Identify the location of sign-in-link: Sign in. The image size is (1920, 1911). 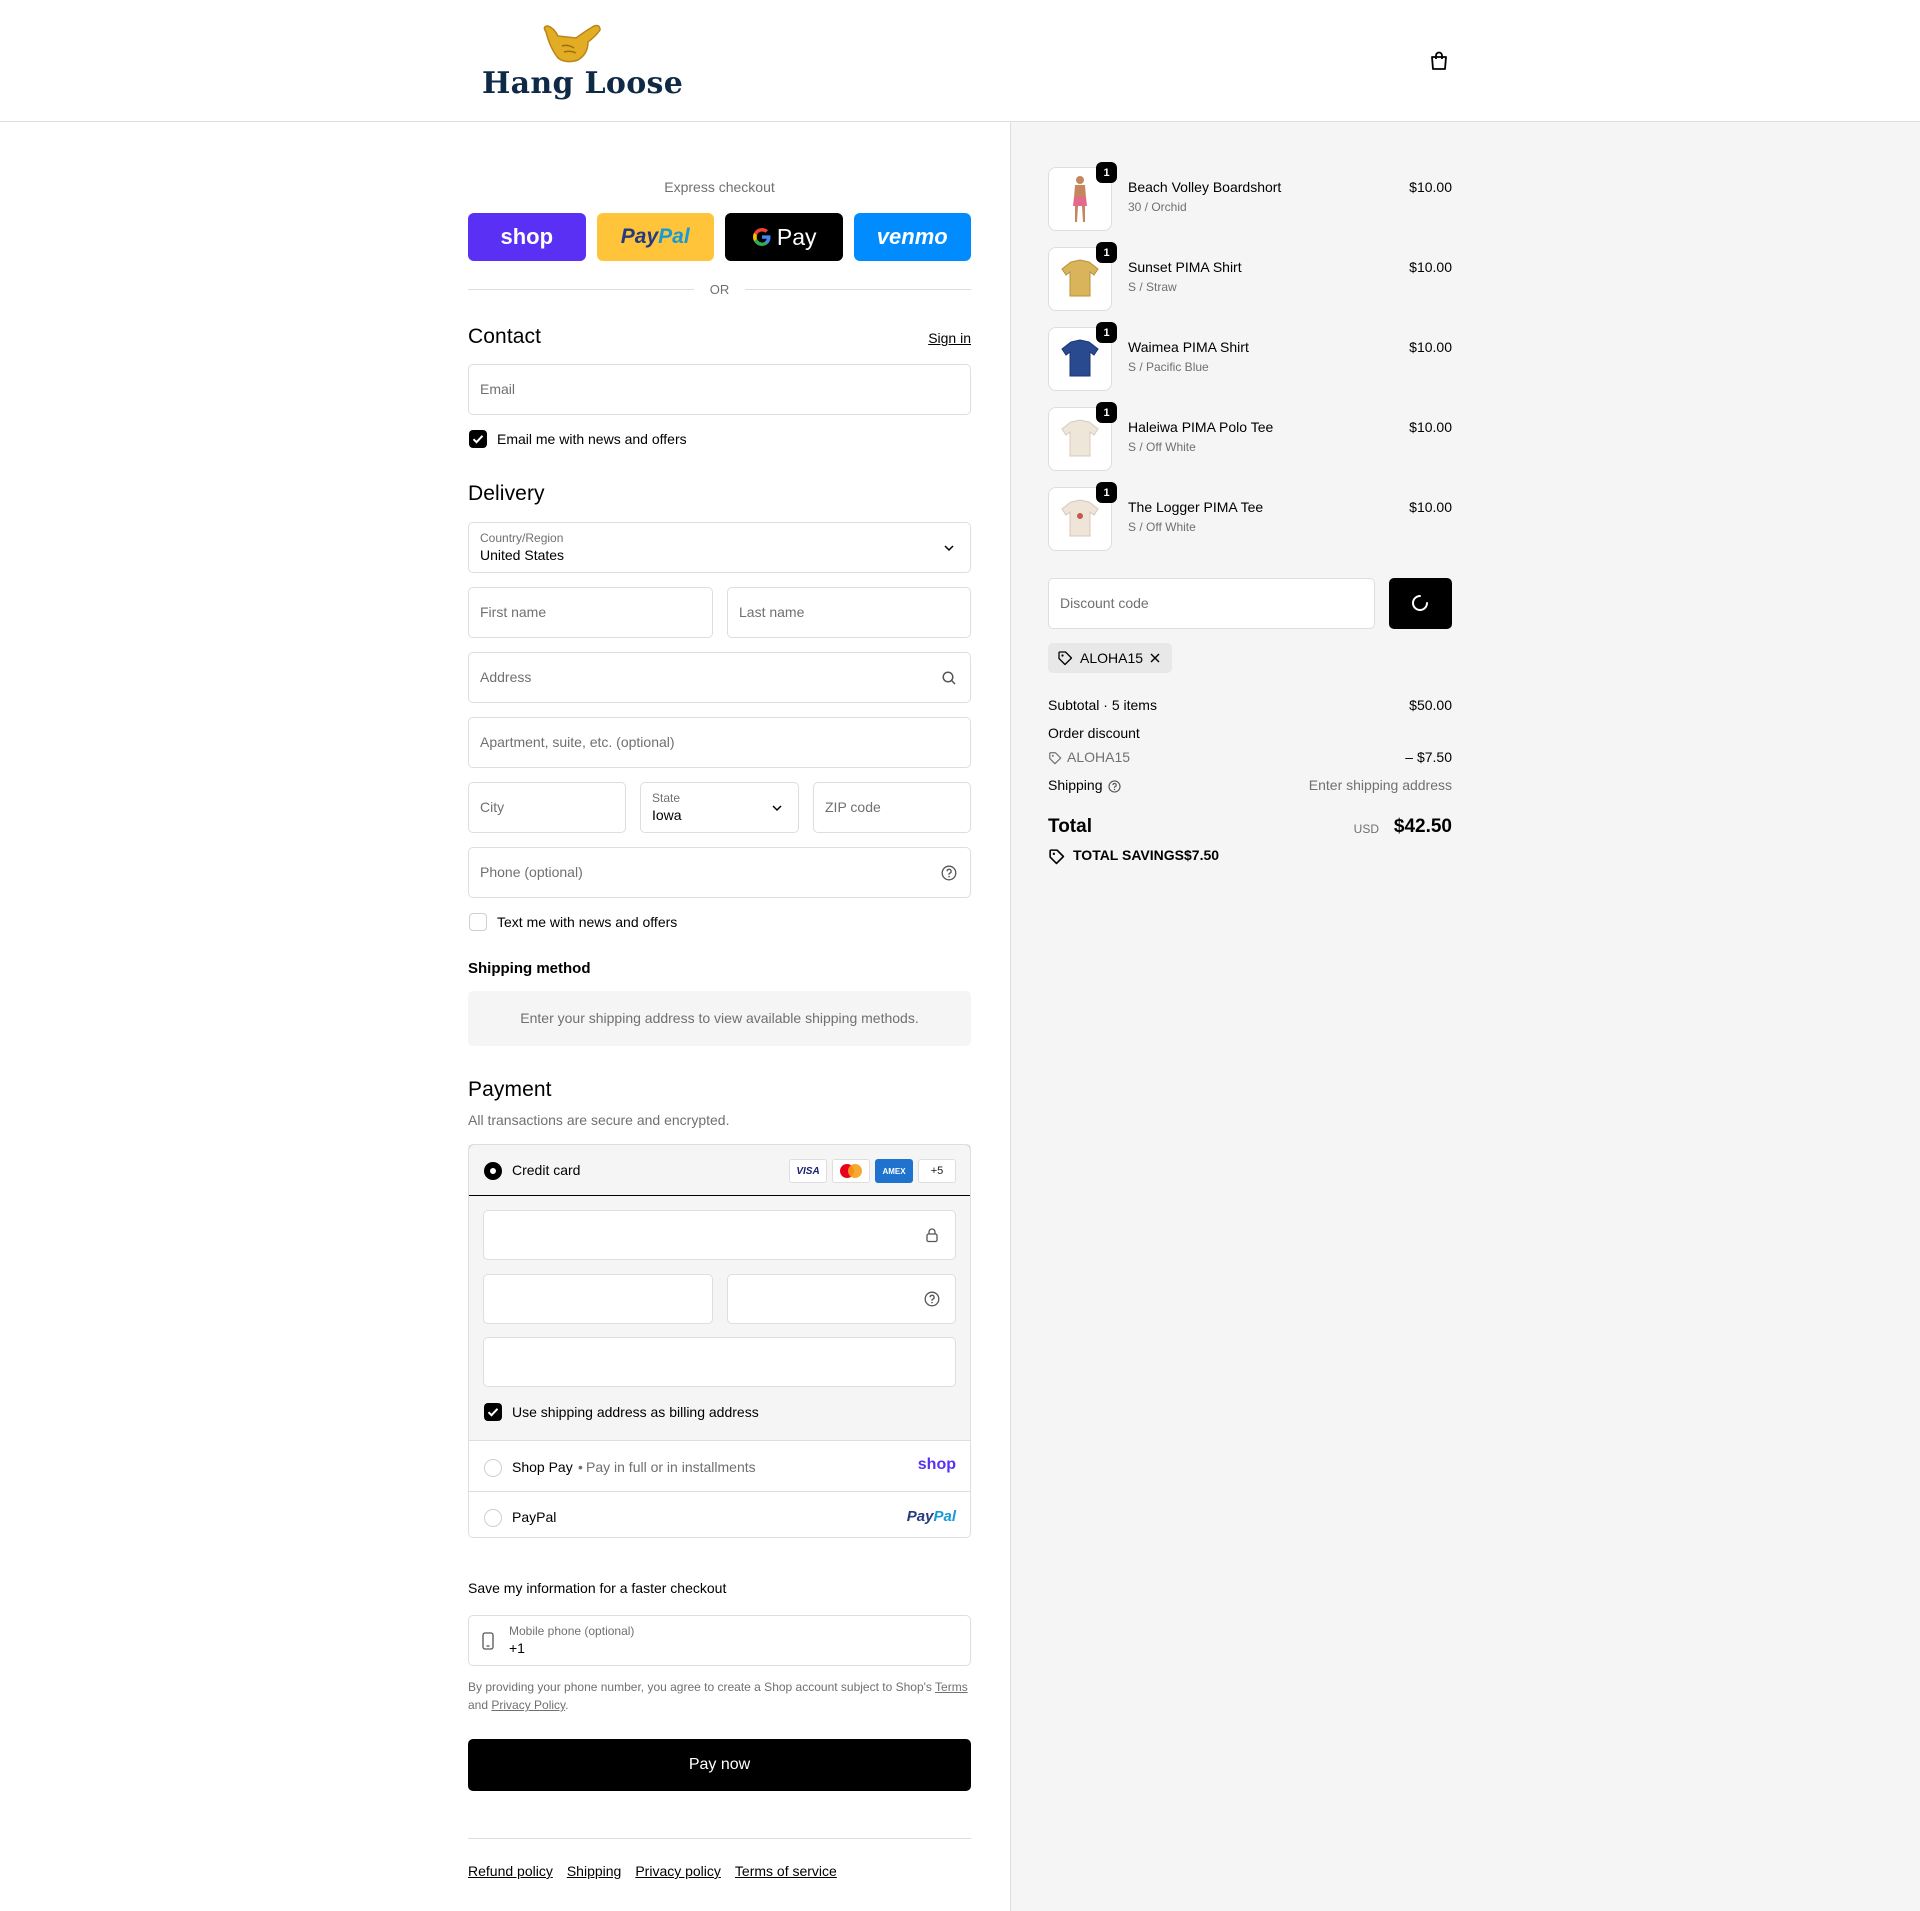
(949, 338).